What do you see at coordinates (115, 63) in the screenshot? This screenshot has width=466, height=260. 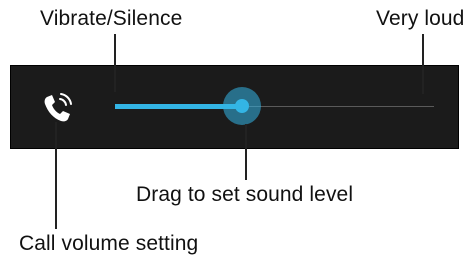 I see `vibrate-silence-pointer` at bounding box center [115, 63].